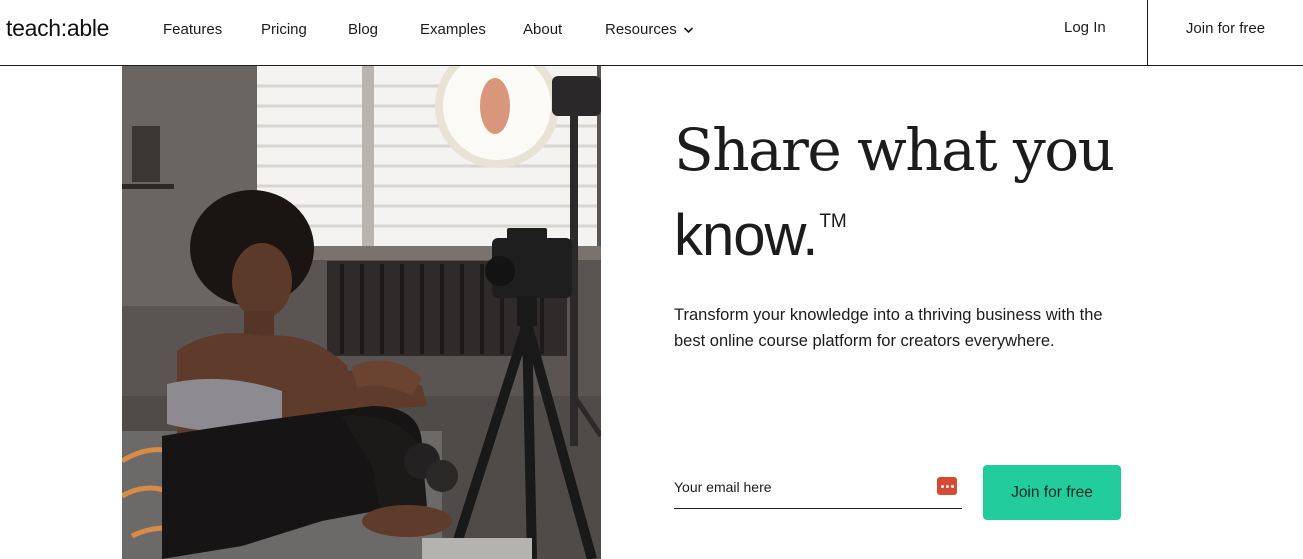 The height and width of the screenshot is (559, 1303). Describe the element at coordinates (746, 235) in the screenshot. I see `headline-line-2: know.` at that location.